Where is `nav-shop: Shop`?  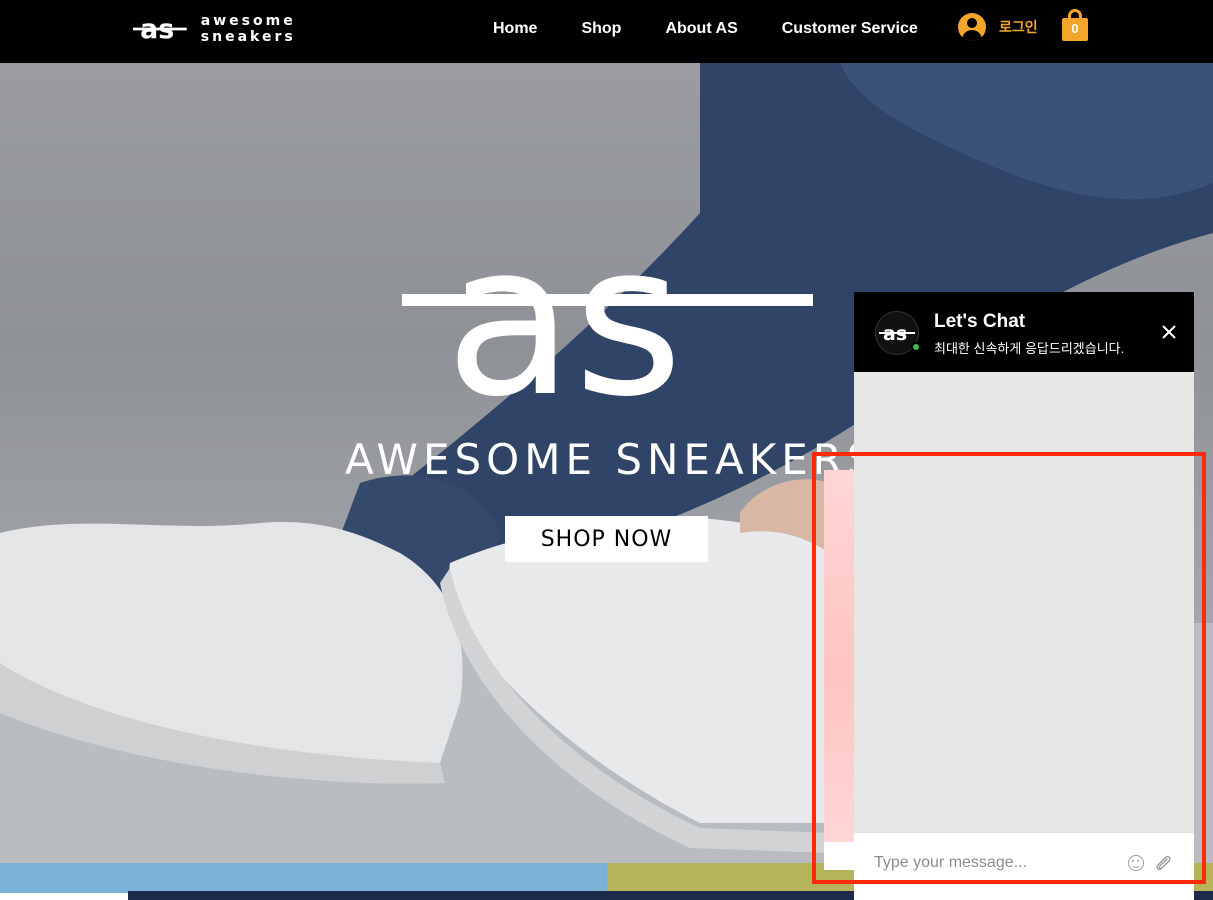 nav-shop: Shop is located at coordinates (601, 29).